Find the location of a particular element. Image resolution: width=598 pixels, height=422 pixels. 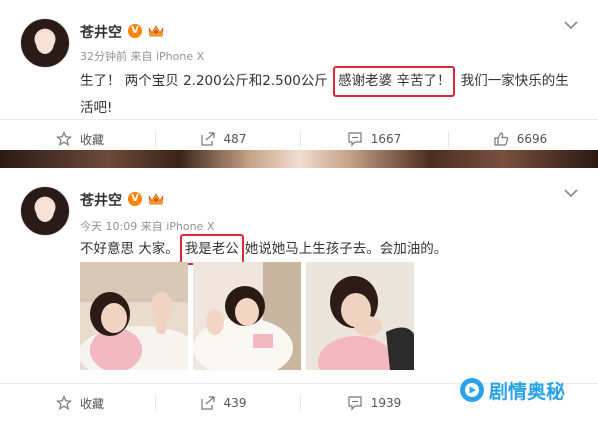

post-meta: 32分钟前 来自 iPhone X is located at coordinates (142, 56).